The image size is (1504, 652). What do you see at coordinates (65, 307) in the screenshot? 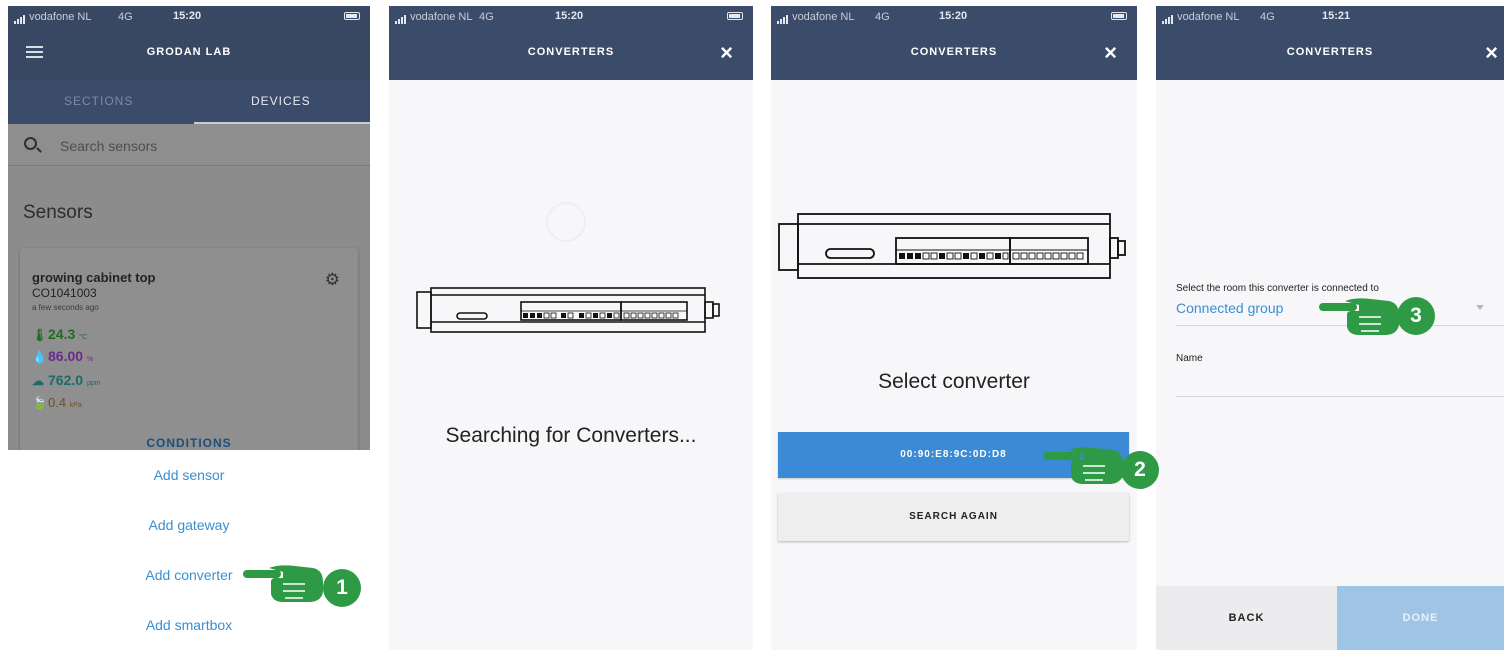
I see `sensor-updated: a few seconds ago` at bounding box center [65, 307].